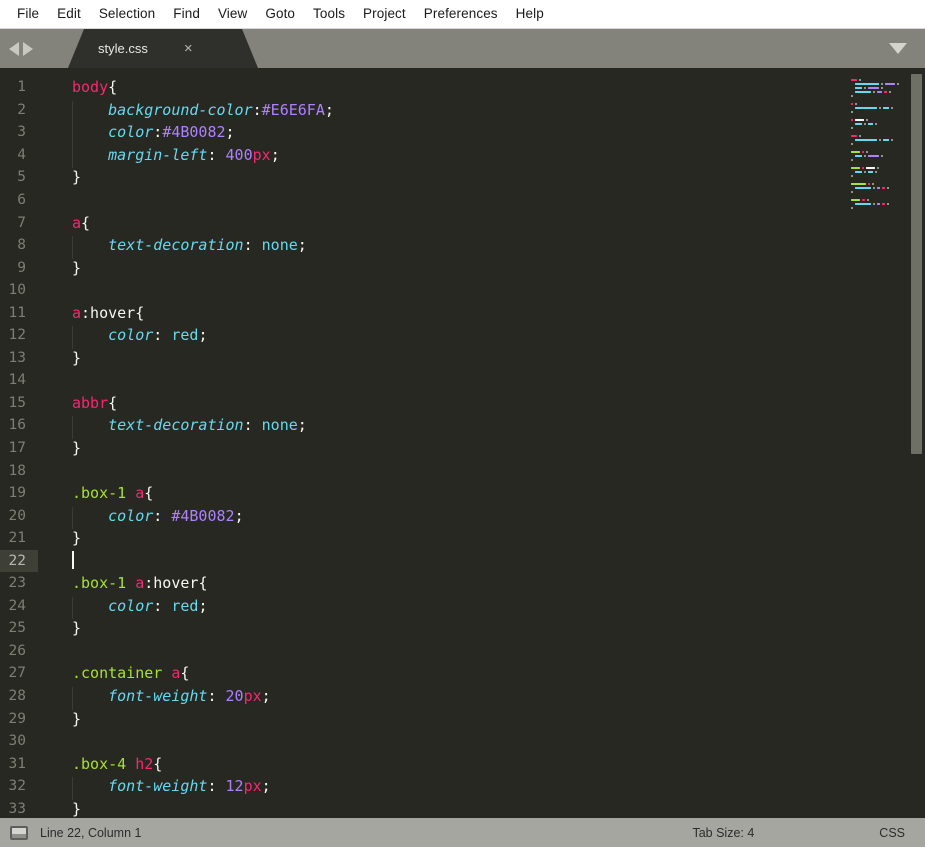  Describe the element at coordinates (178, 428) in the screenshot. I see `code-text: text-decoration: none;` at that location.